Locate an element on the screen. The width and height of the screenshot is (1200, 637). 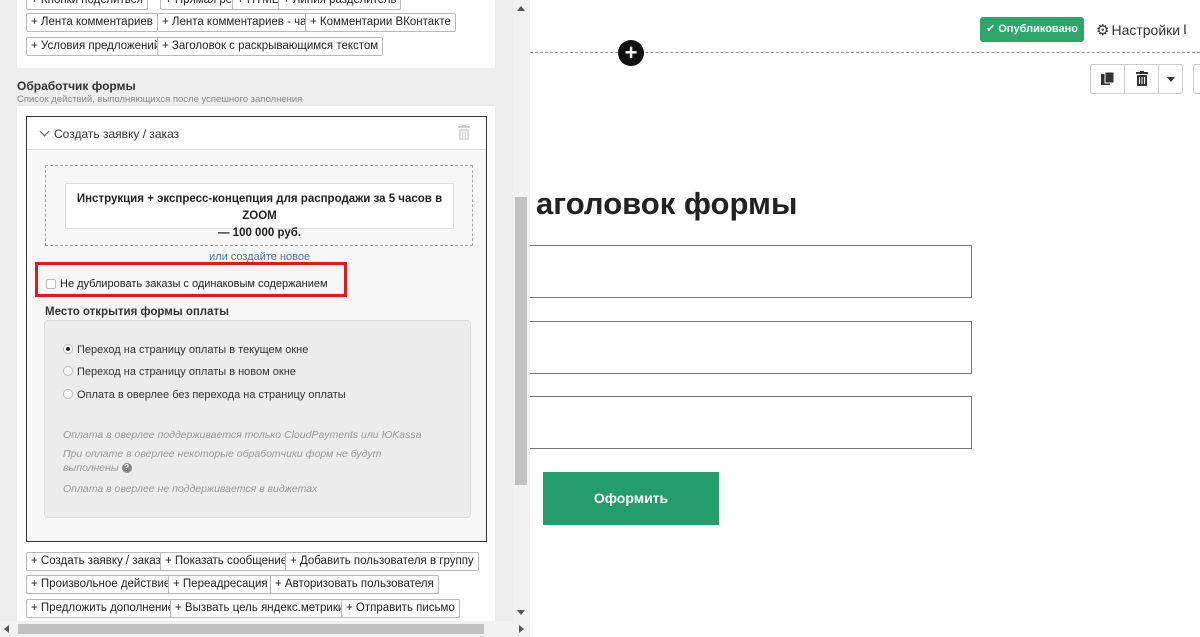
note-handlers-skip-end: выполнены ? is located at coordinates (97, 468).